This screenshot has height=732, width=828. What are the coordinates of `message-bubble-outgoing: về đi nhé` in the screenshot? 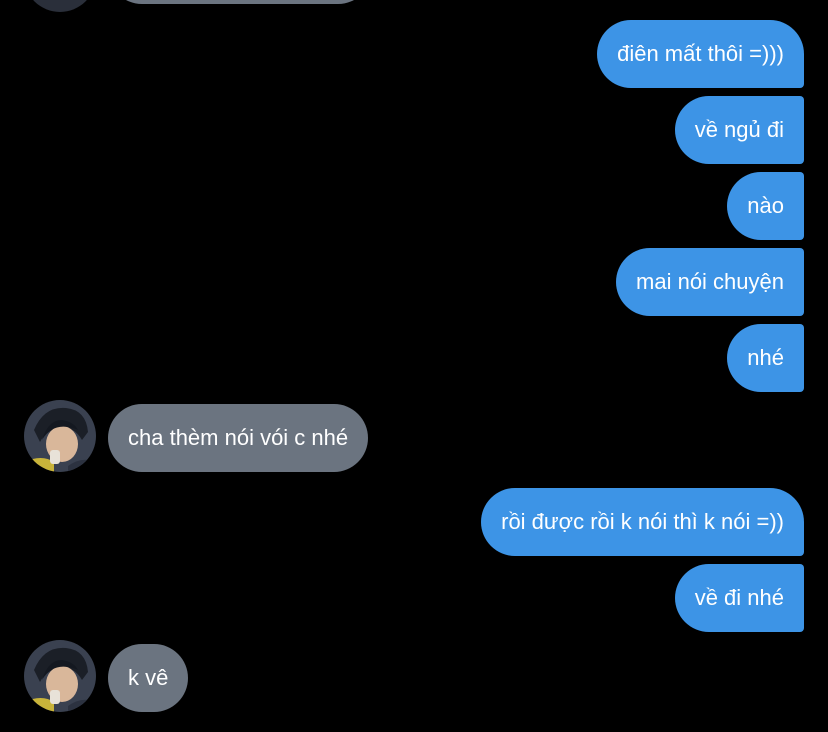 It's located at (739, 598).